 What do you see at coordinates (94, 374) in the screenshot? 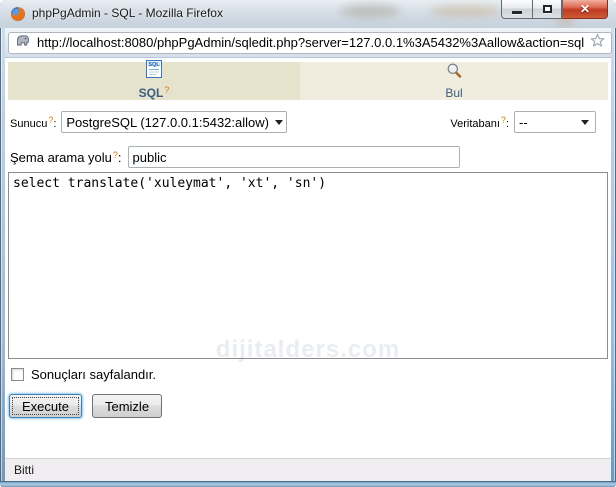
I see `paginate-label: Sonuçları sayfalandır.` at bounding box center [94, 374].